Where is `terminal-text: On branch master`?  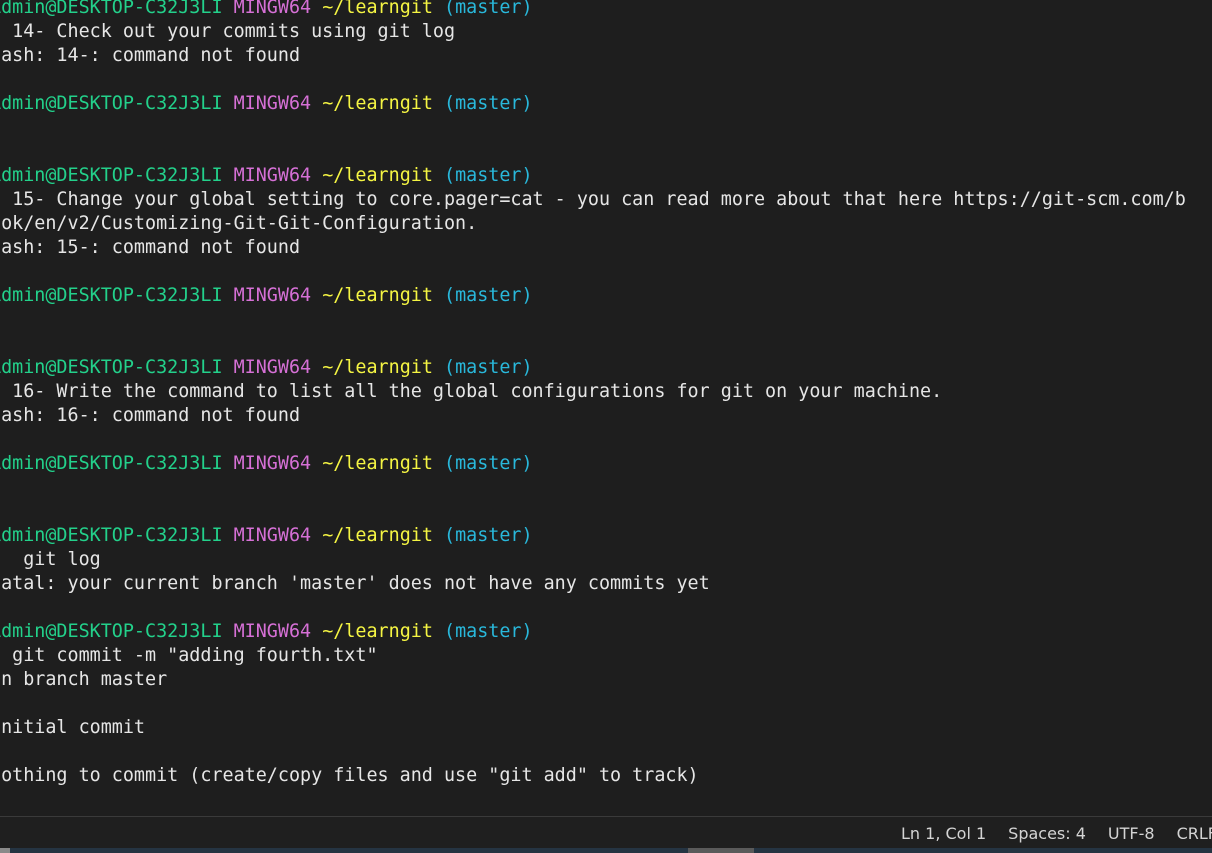
terminal-text: On branch master is located at coordinates (84, 679).